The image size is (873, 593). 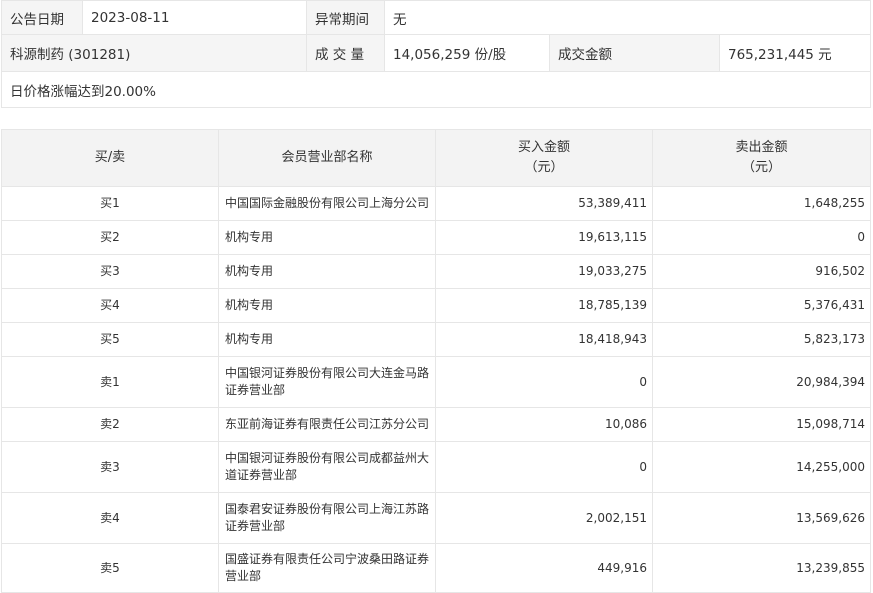 I want to click on abnormal-period-label: 异常期间, so click(x=345, y=17).